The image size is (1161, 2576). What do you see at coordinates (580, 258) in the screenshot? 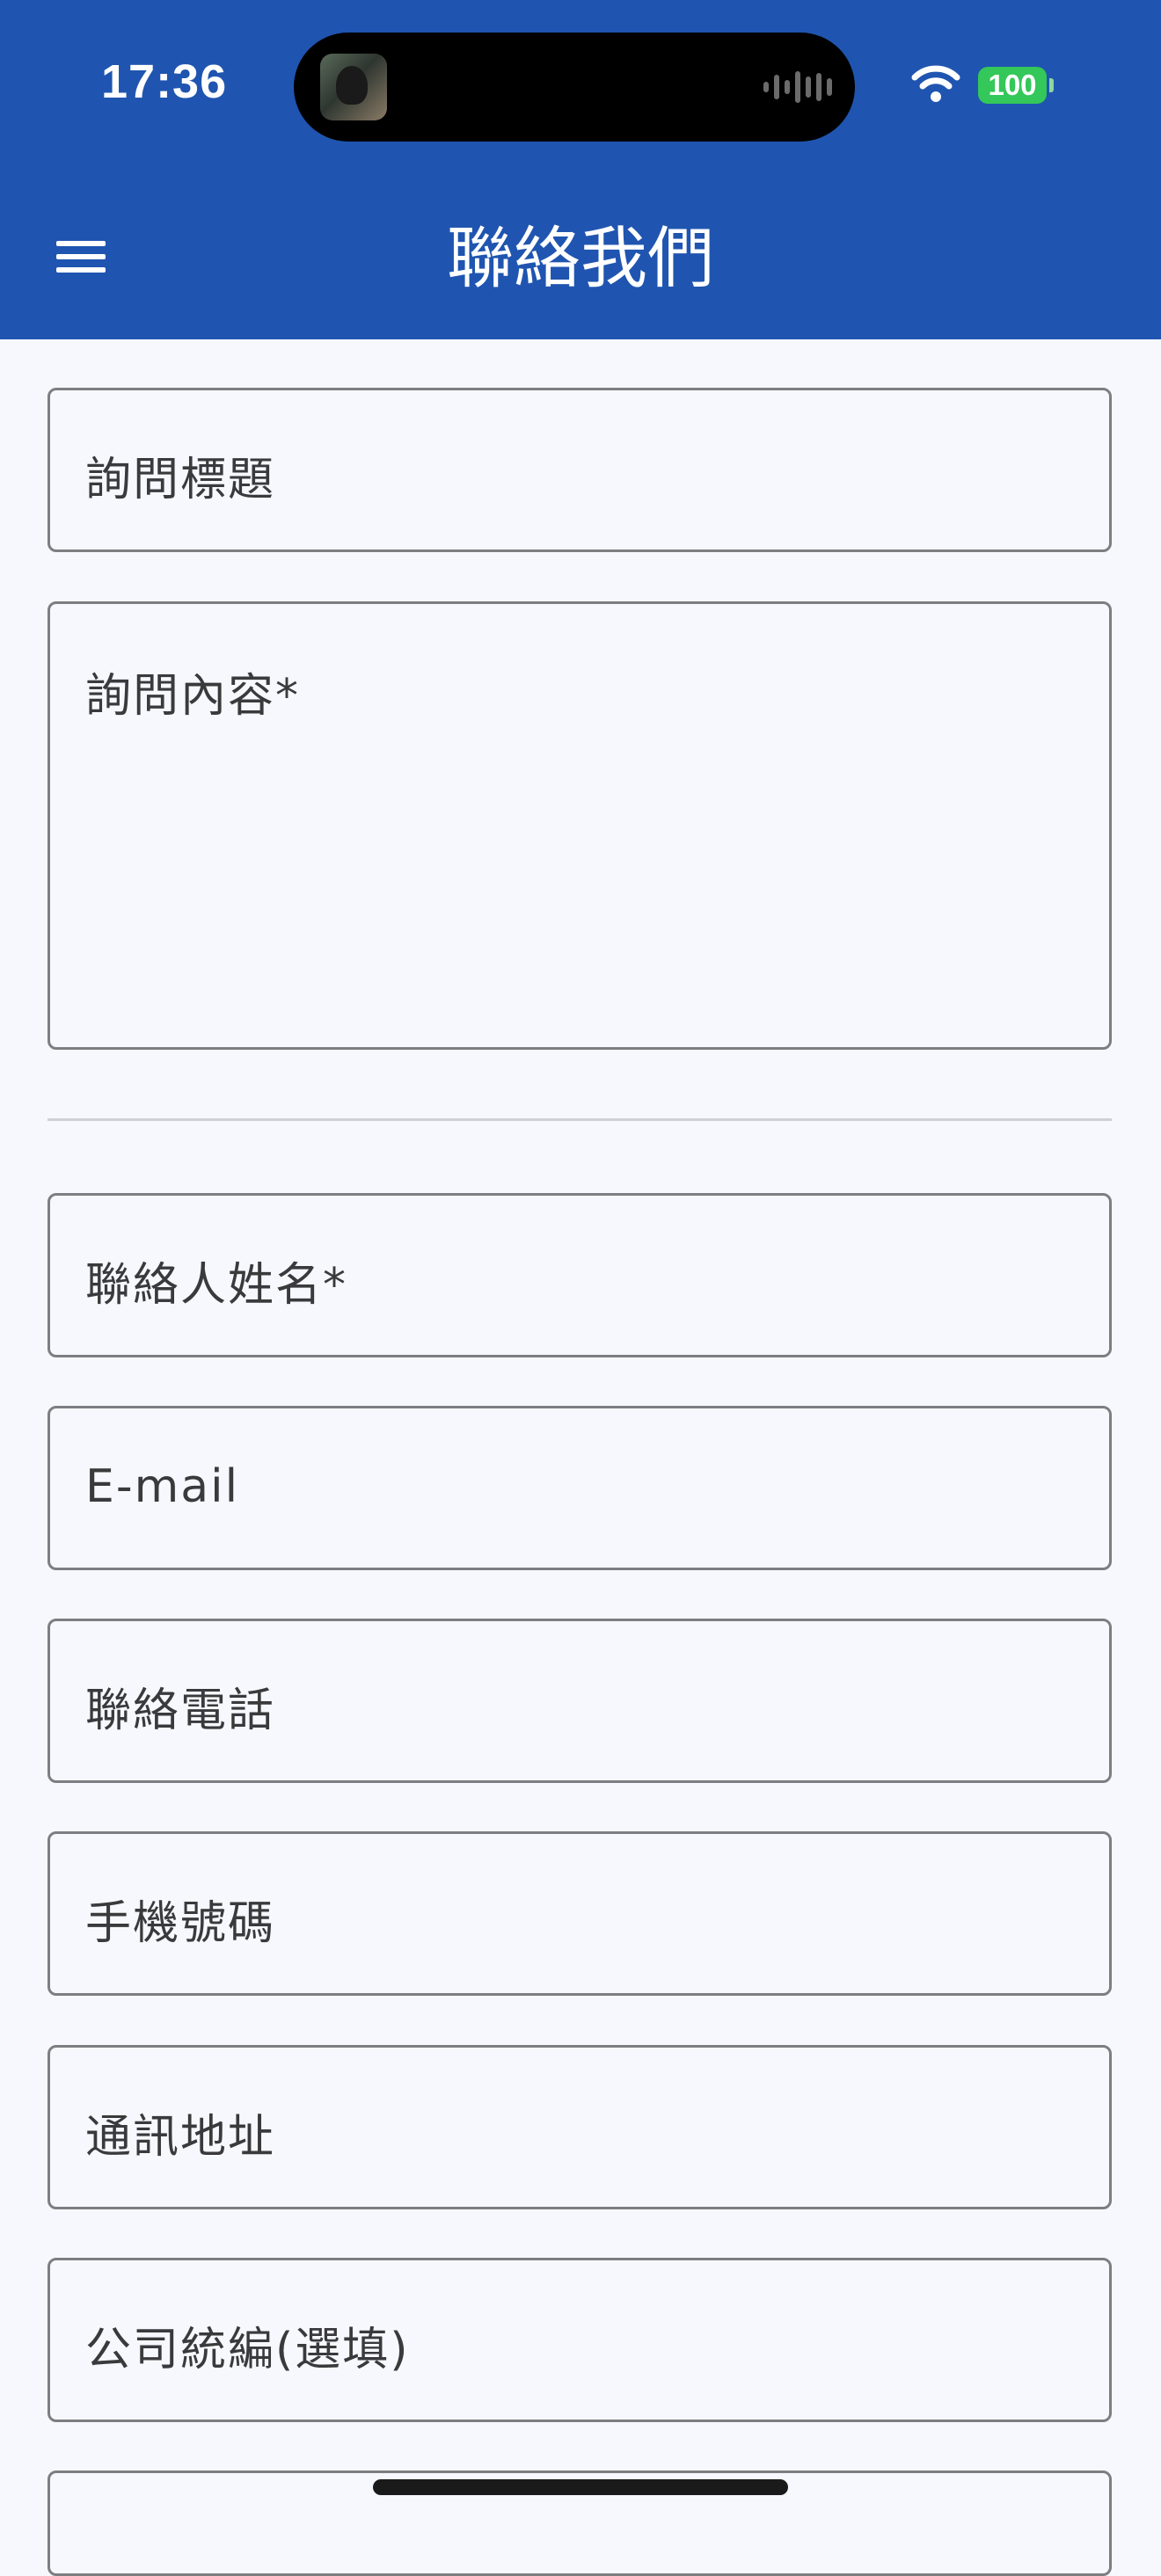
I see `page-title: 聯絡我們` at bounding box center [580, 258].